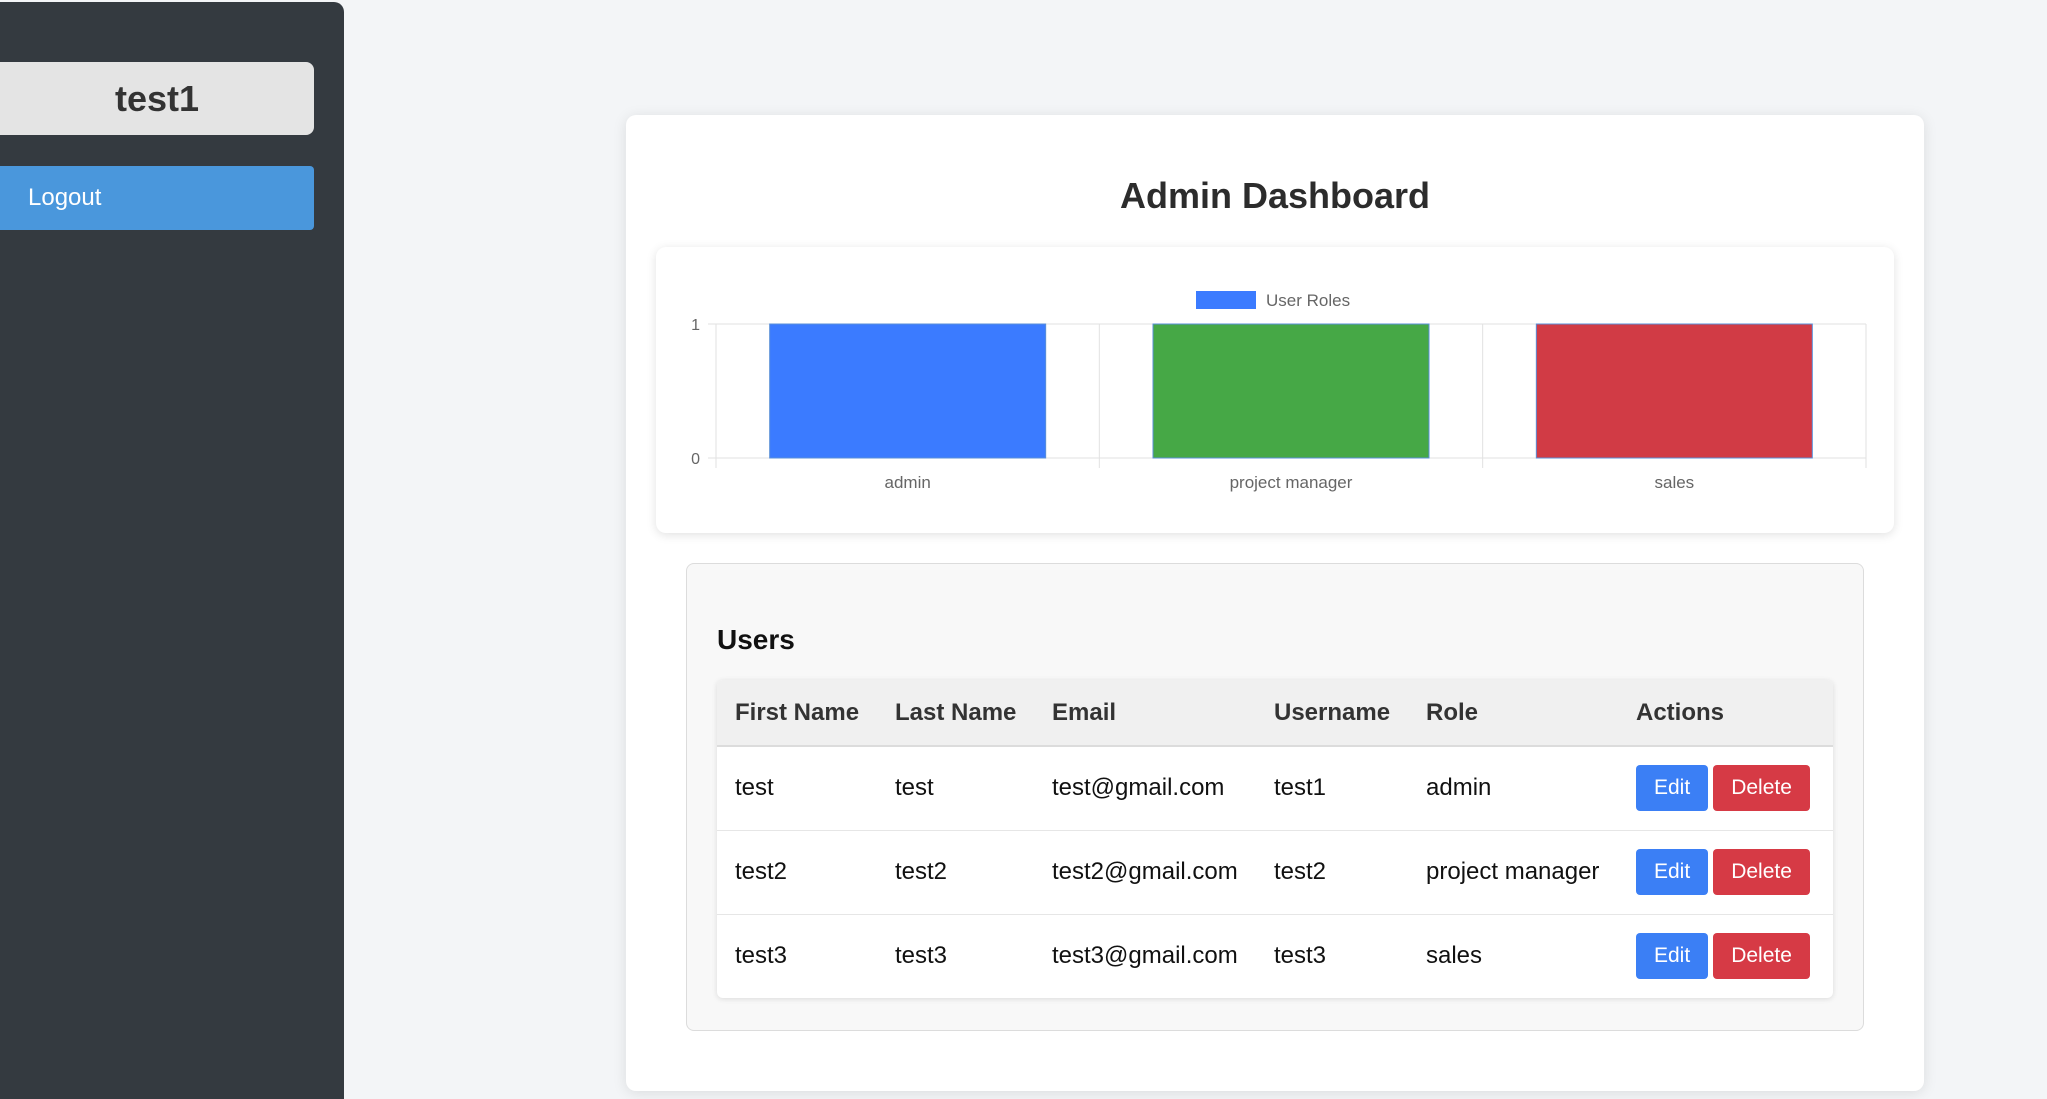 The height and width of the screenshot is (1099, 2047). Describe the element at coordinates (908, 482) in the screenshot. I see `x-tick-label: admin` at that location.